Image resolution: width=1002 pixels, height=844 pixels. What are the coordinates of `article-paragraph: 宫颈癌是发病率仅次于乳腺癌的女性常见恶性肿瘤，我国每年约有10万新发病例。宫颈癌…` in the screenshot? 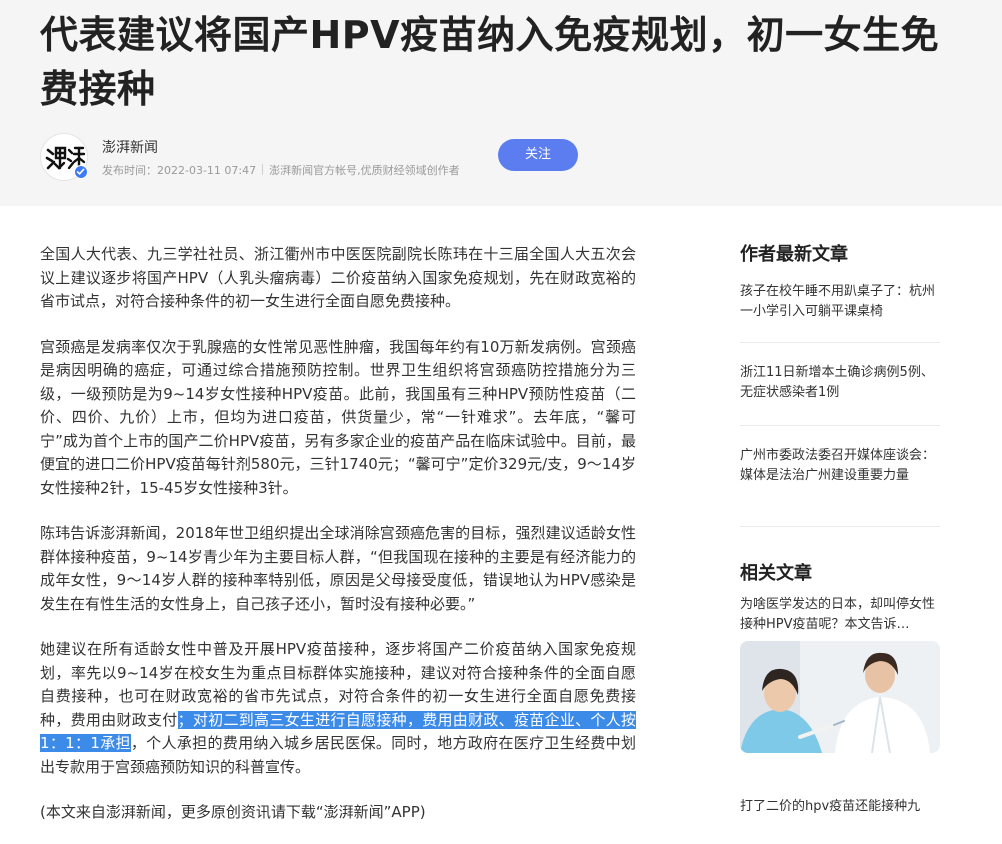 It's located at (338, 417).